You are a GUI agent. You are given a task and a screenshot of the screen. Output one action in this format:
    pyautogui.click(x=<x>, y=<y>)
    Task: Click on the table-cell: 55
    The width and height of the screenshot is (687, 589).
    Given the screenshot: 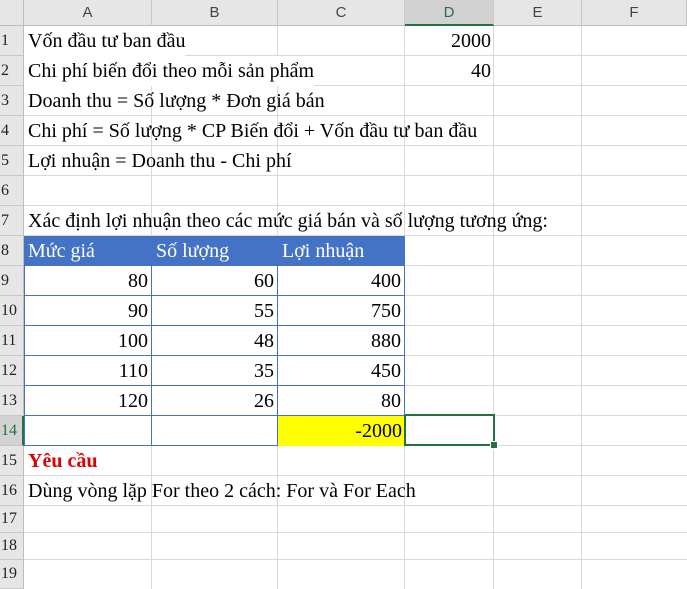 What is the action you would take?
    pyautogui.click(x=215, y=311)
    